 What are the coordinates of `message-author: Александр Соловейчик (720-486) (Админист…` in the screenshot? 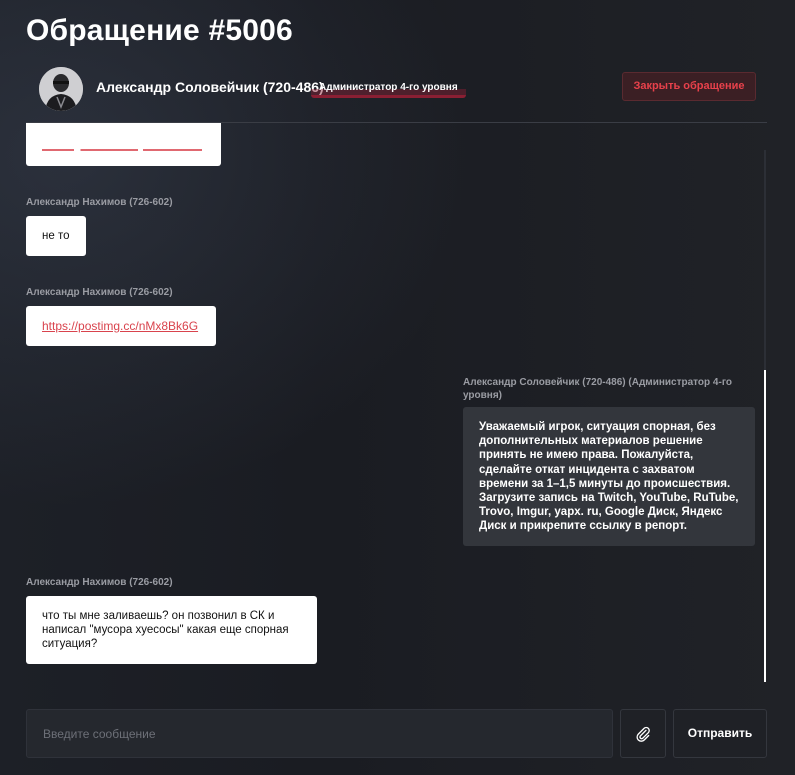 It's located at (597, 389).